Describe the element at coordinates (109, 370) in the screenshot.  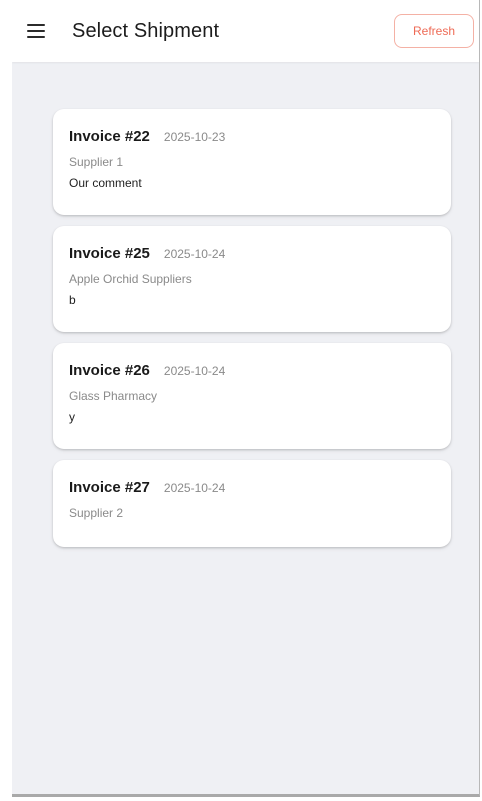
I see `invoice-number: Invoice #26` at that location.